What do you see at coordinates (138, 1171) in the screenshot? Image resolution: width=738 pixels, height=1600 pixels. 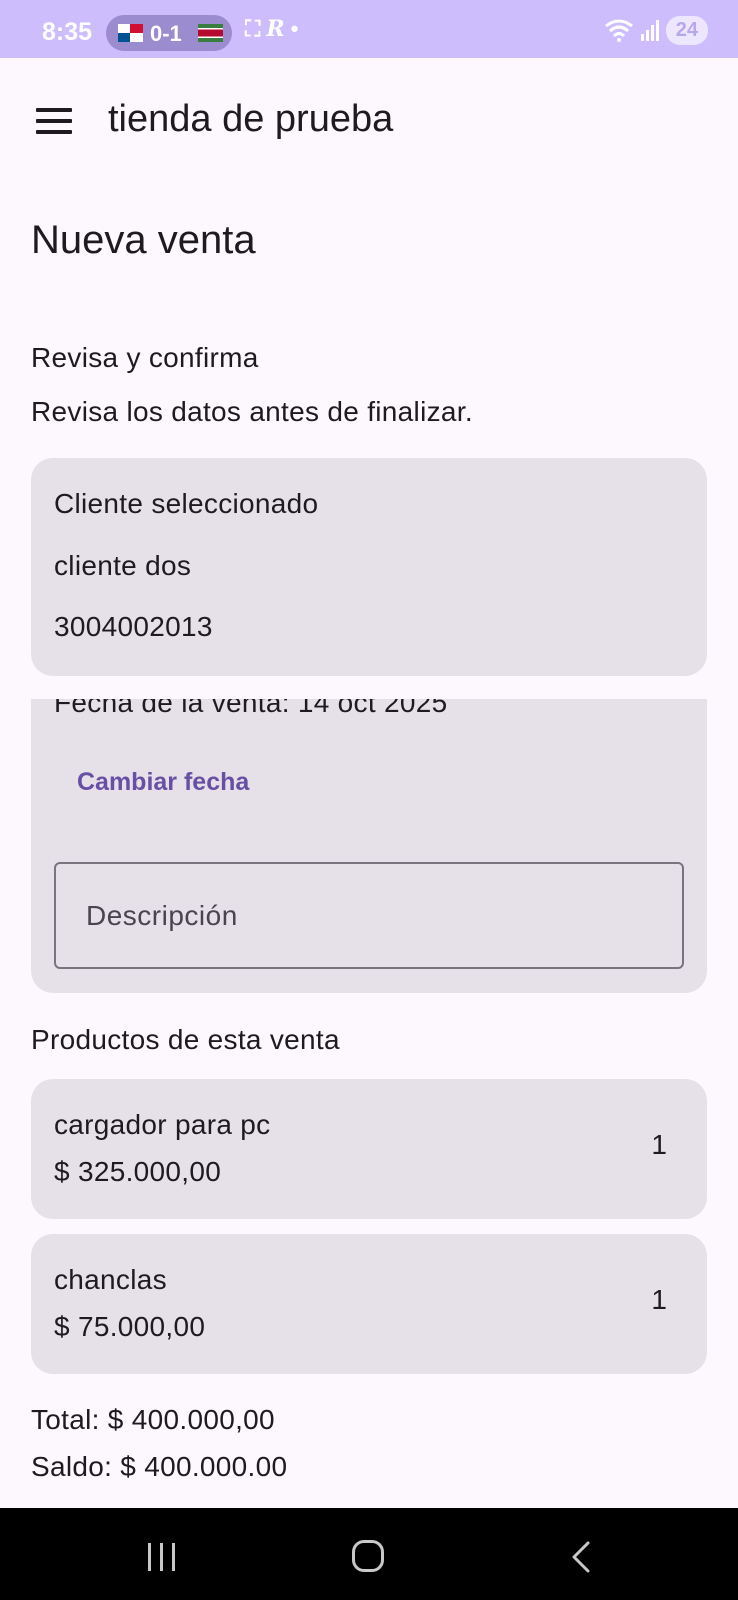 I see `product-price: $ 325.000,00` at bounding box center [138, 1171].